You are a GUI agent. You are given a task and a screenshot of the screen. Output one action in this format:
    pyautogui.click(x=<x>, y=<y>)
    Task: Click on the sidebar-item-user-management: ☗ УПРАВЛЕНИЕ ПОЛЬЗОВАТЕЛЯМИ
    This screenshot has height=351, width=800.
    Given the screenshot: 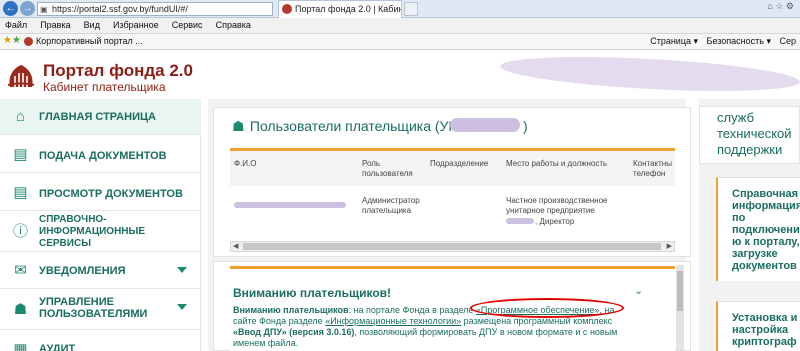 What is the action you would take?
    pyautogui.click(x=100, y=310)
    